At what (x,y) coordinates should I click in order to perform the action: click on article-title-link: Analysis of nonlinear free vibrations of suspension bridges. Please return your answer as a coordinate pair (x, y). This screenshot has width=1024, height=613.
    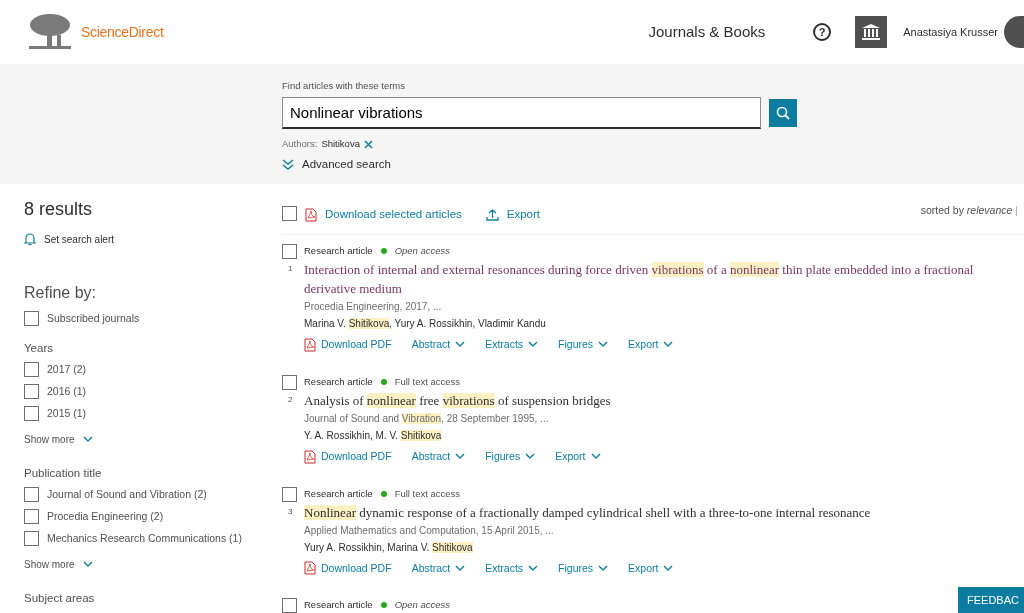
    Looking at the image, I should click on (662, 400).